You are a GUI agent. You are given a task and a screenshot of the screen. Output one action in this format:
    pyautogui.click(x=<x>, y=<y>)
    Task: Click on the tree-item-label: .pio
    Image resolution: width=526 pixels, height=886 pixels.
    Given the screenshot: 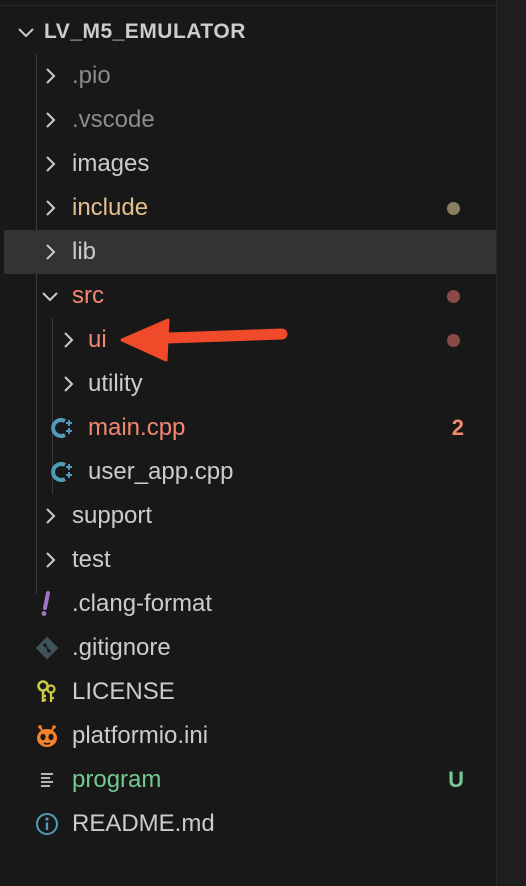 What is the action you would take?
    pyautogui.click(x=91, y=75)
    